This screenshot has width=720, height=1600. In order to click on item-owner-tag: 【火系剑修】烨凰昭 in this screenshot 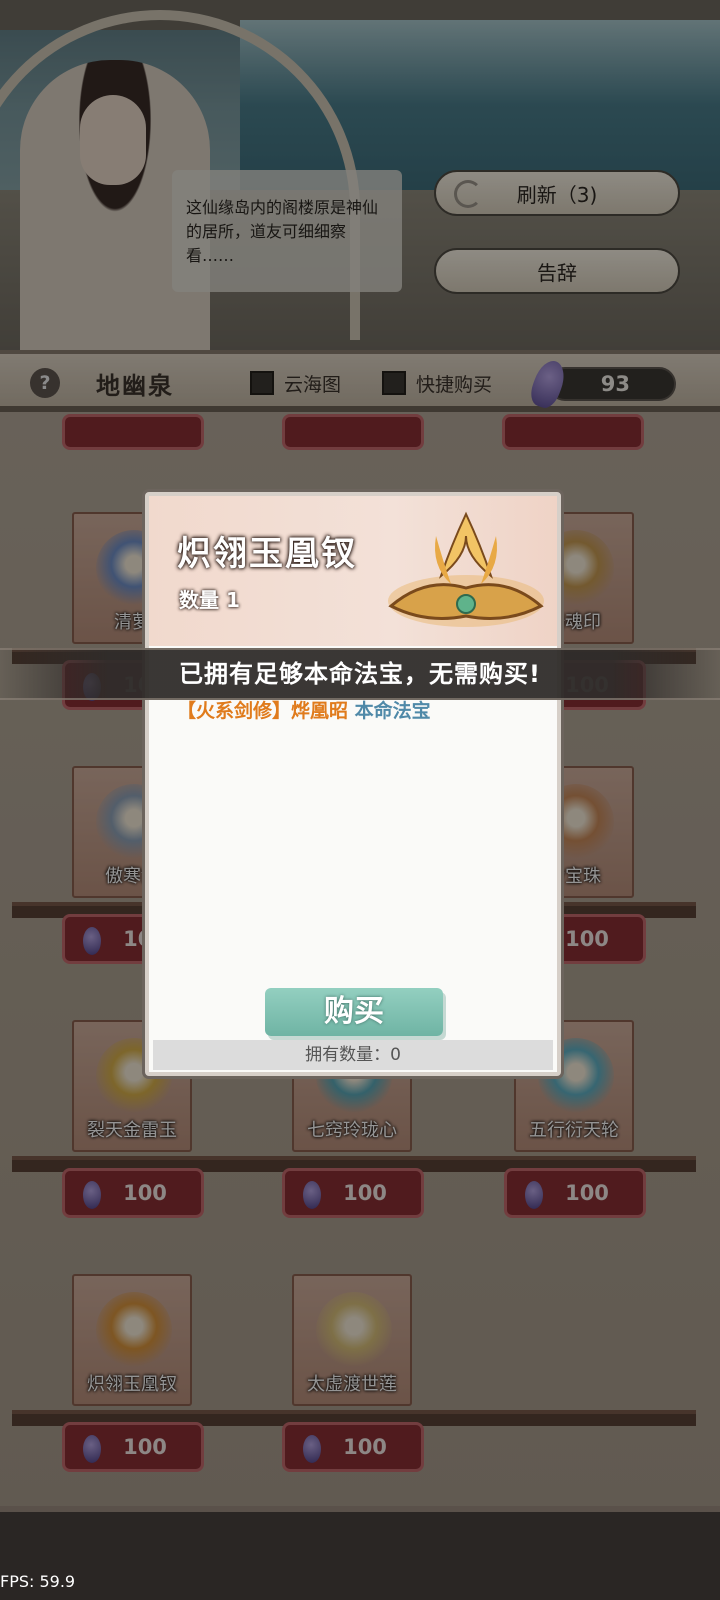, I will do `click(263, 711)`.